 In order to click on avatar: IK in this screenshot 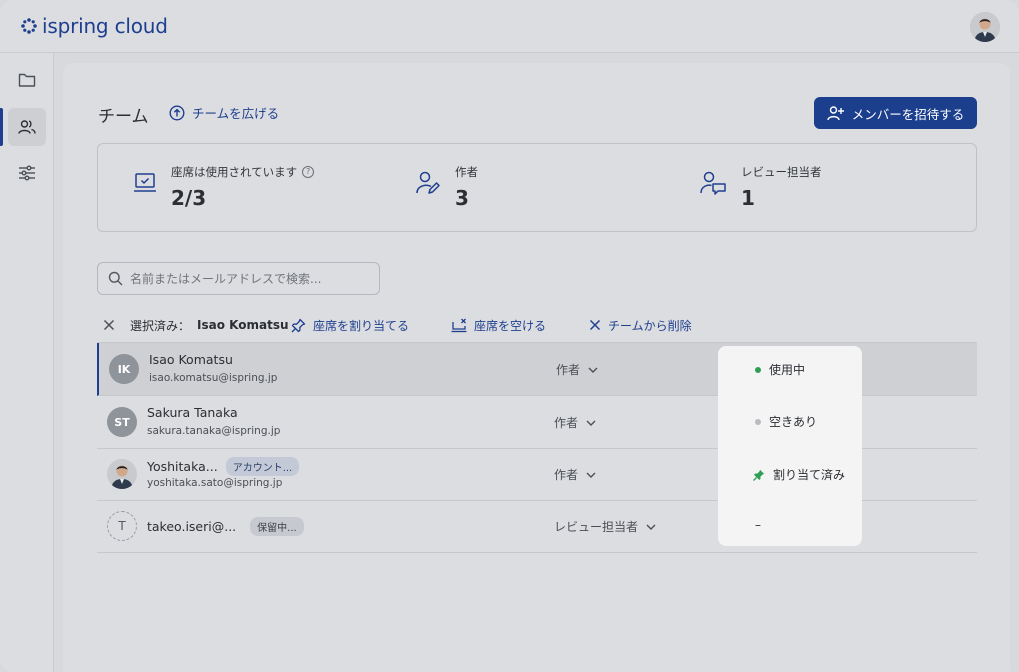, I will do `click(124, 369)`.